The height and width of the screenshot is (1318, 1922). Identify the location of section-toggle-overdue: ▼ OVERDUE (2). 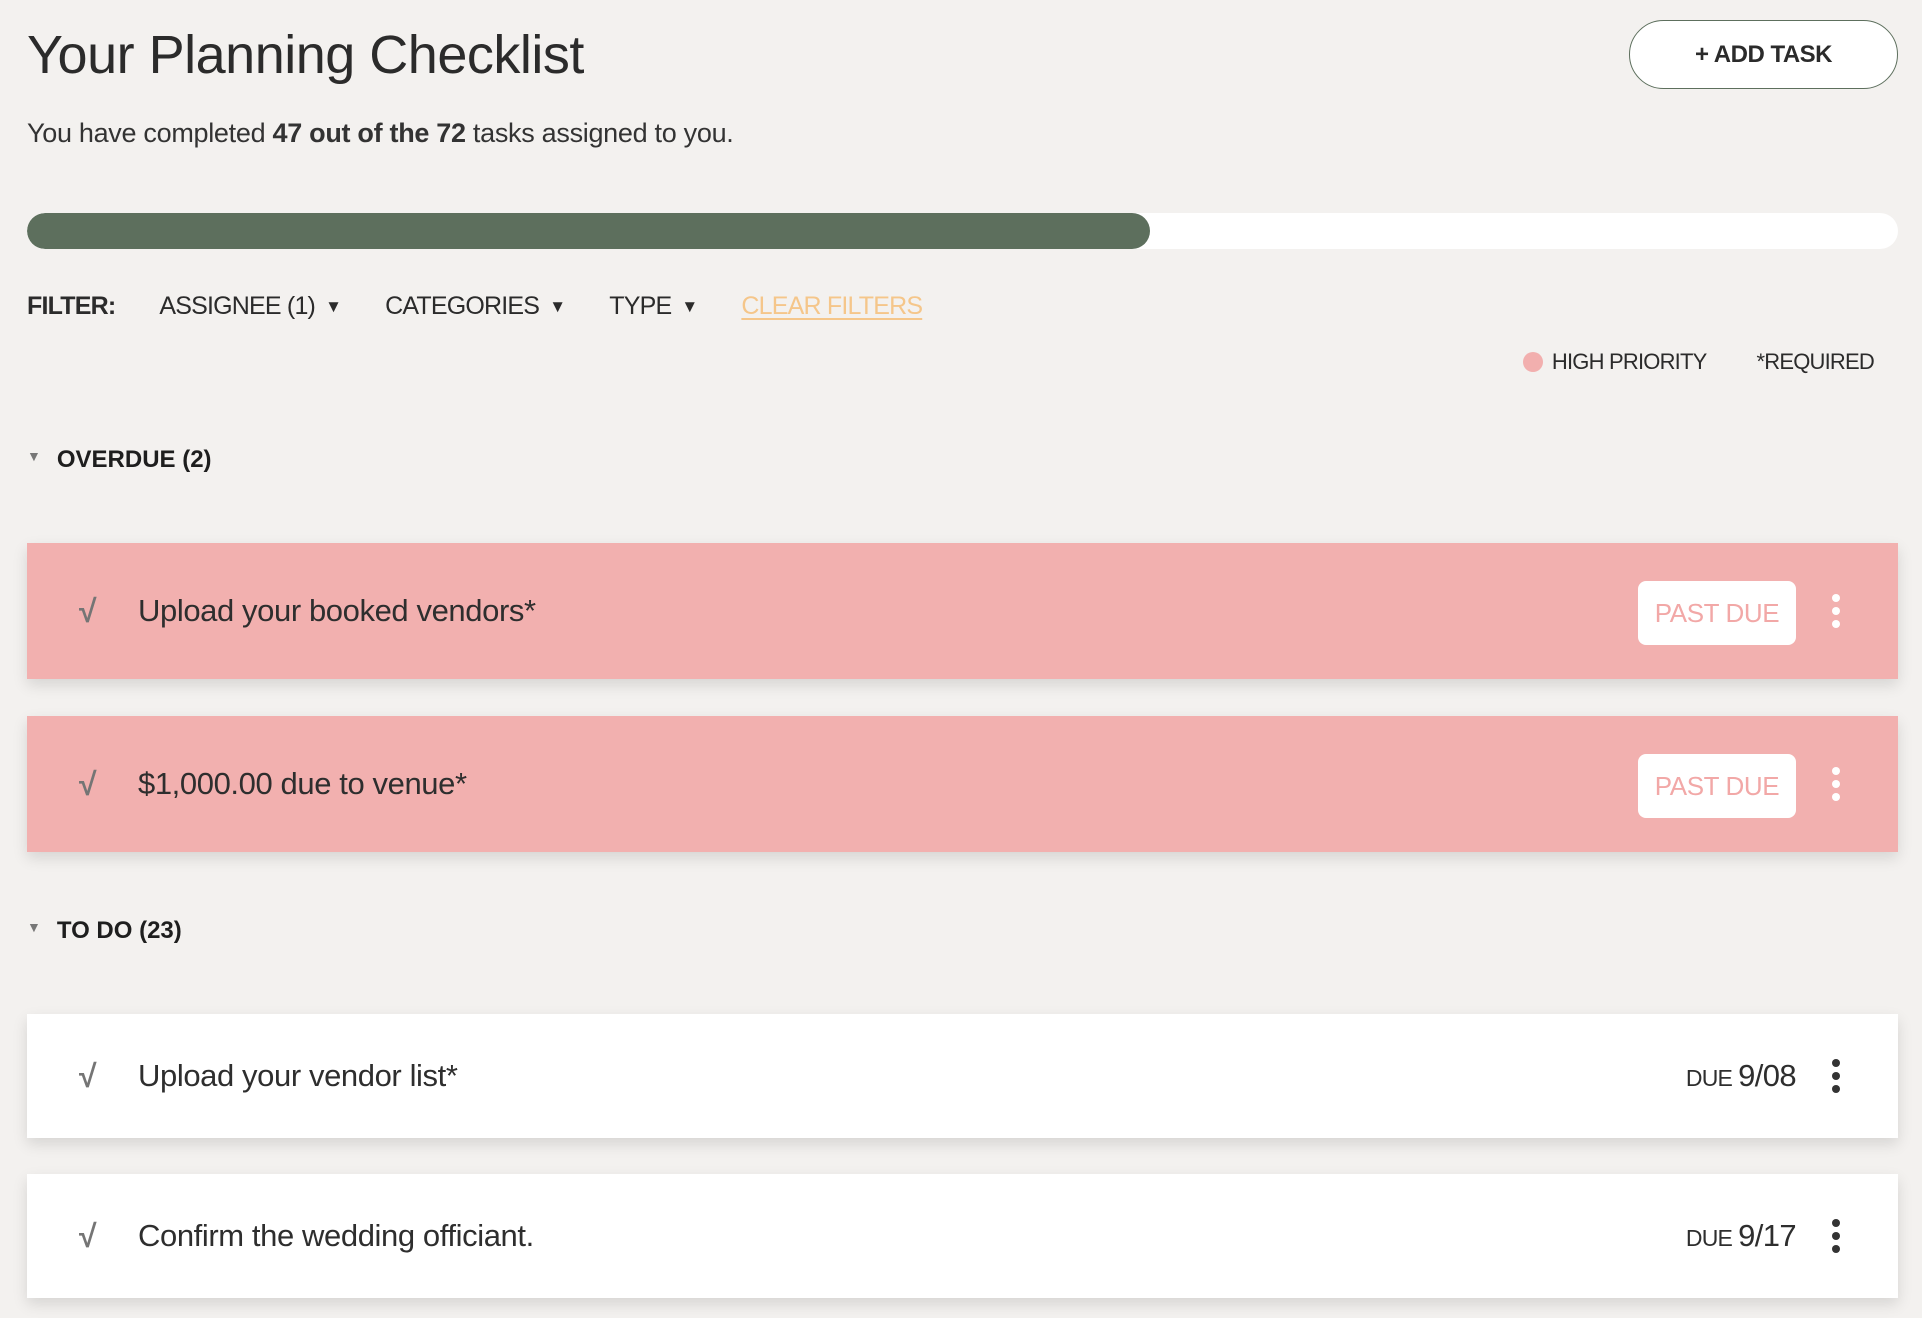
(119, 460).